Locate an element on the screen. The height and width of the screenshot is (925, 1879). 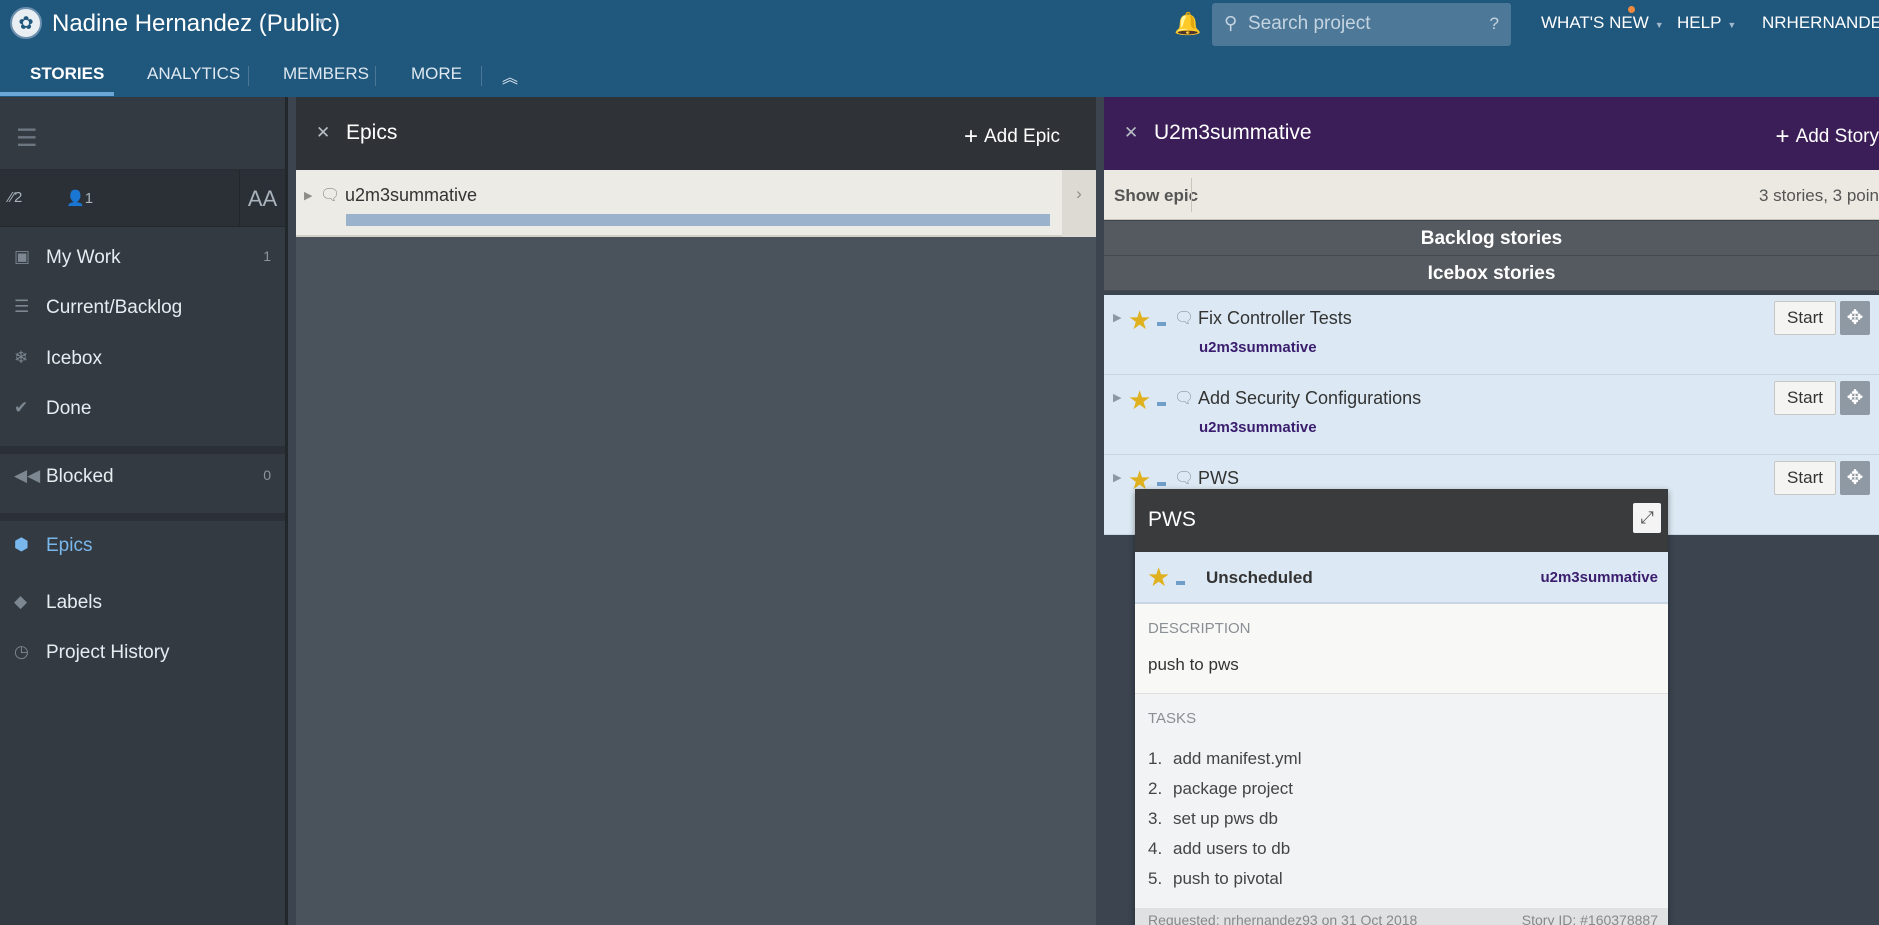
epic-progress-bar is located at coordinates (698, 220).